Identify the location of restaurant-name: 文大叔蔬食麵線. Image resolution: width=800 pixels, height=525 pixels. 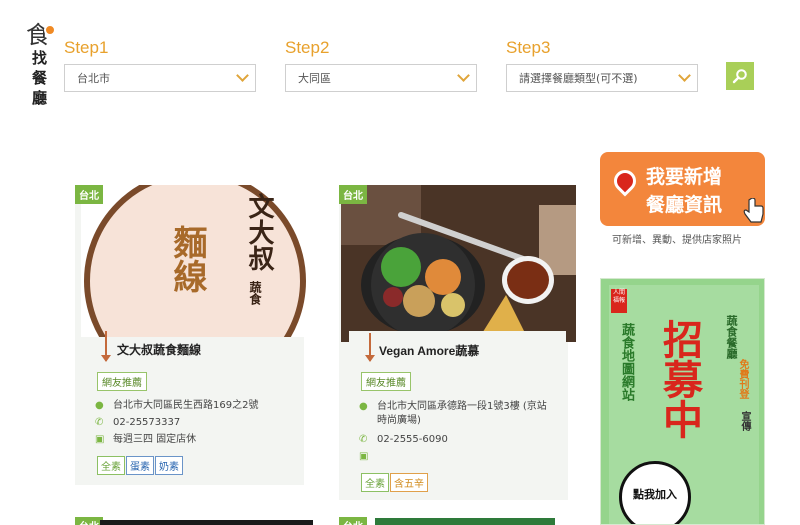
(159, 349).